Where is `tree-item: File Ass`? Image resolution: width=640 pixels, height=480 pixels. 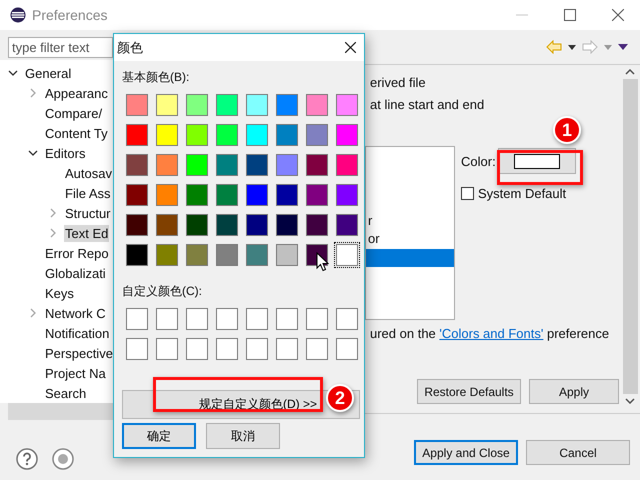 tree-item: File Ass is located at coordinates (88, 193).